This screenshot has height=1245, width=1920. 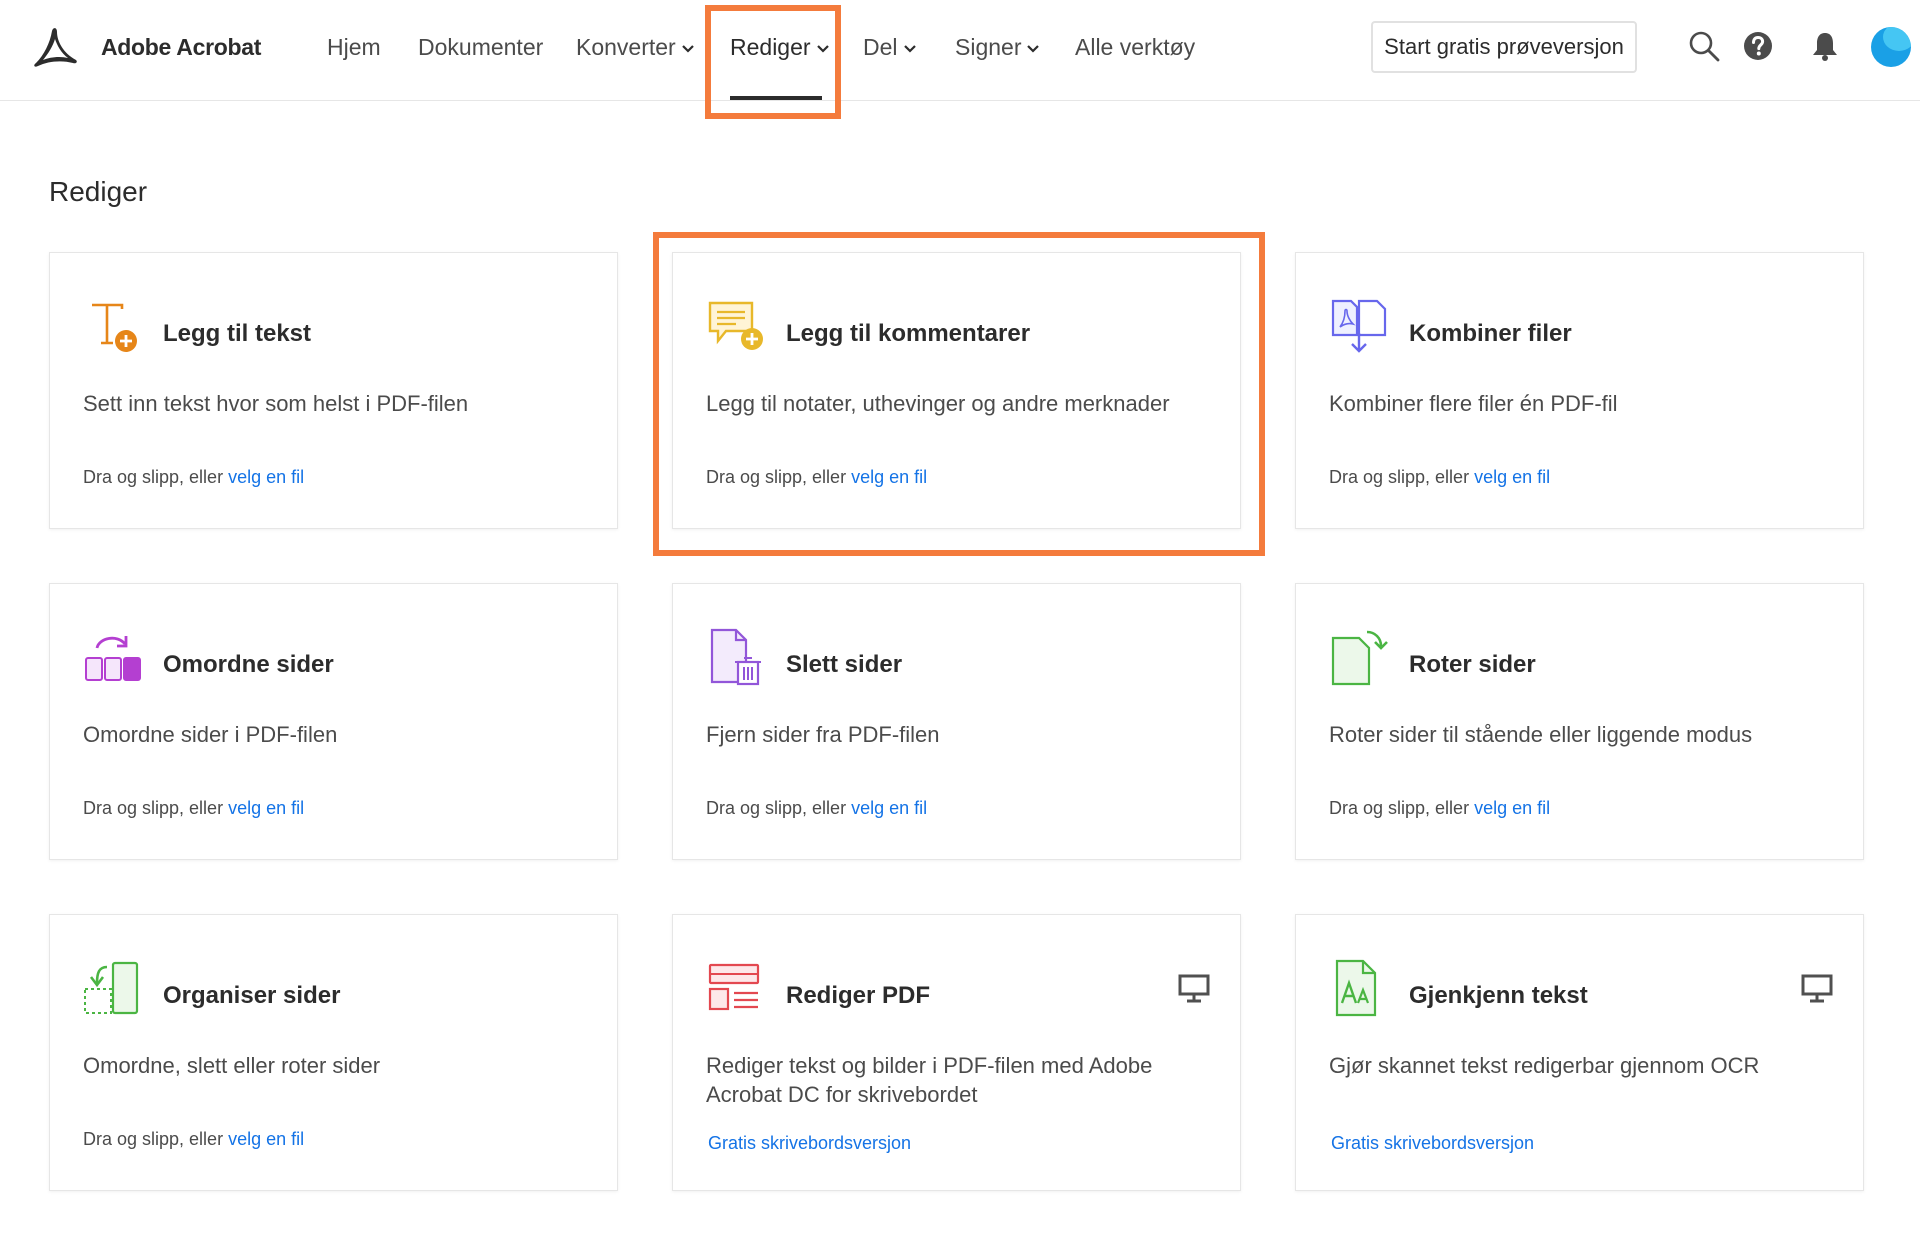 What do you see at coordinates (844, 664) in the screenshot?
I see `card-title: Slett sider` at bounding box center [844, 664].